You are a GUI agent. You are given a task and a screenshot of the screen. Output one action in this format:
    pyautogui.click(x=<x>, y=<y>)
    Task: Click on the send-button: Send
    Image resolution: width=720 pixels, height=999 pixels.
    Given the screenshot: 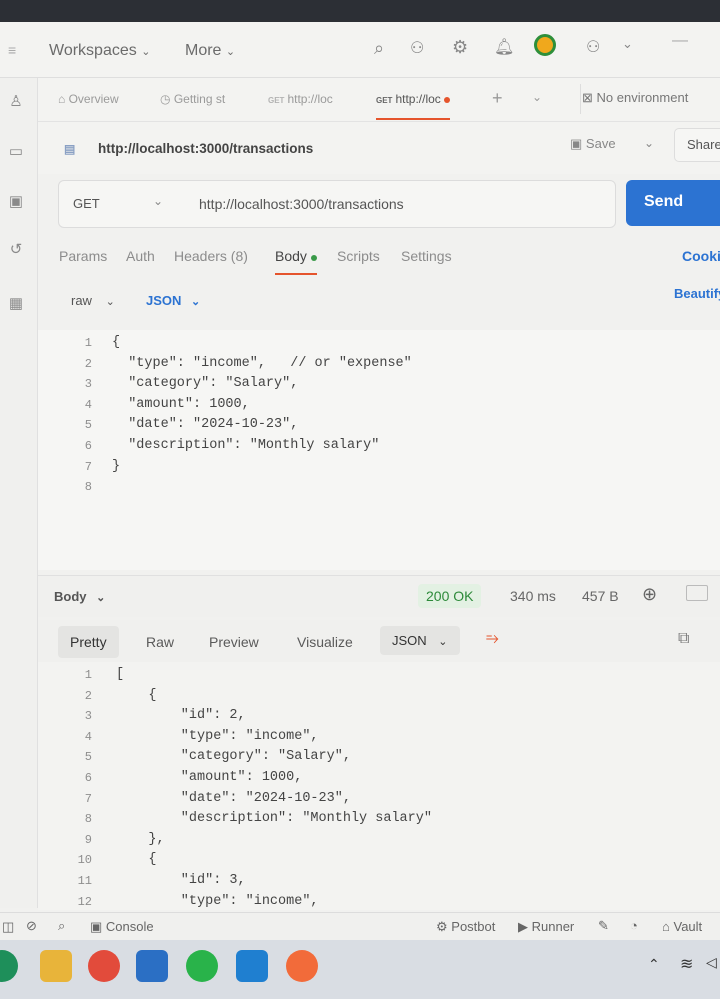 What is the action you would take?
    pyautogui.click(x=673, y=203)
    